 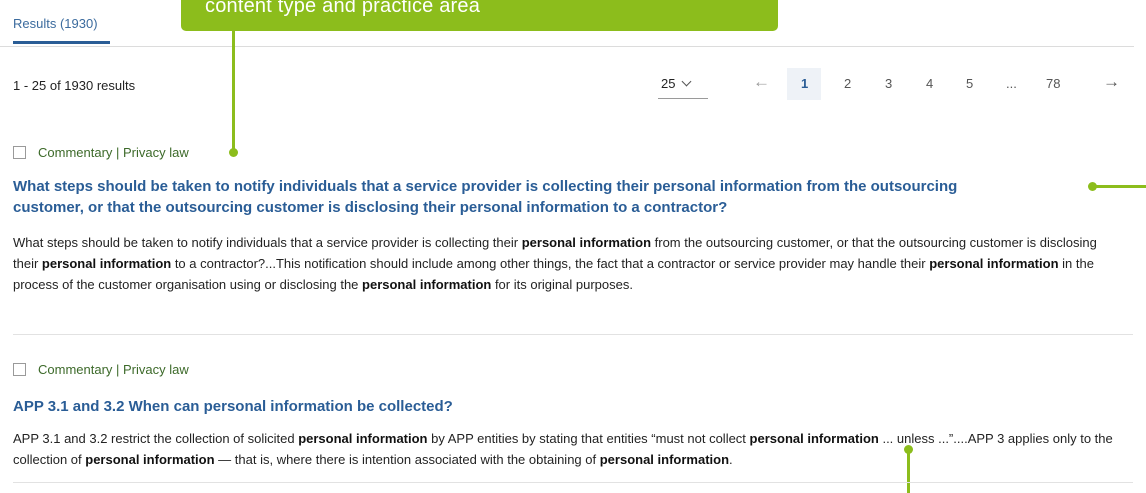 What do you see at coordinates (113, 152) in the screenshot?
I see `result-1-meta: Commentary | Privacy law` at bounding box center [113, 152].